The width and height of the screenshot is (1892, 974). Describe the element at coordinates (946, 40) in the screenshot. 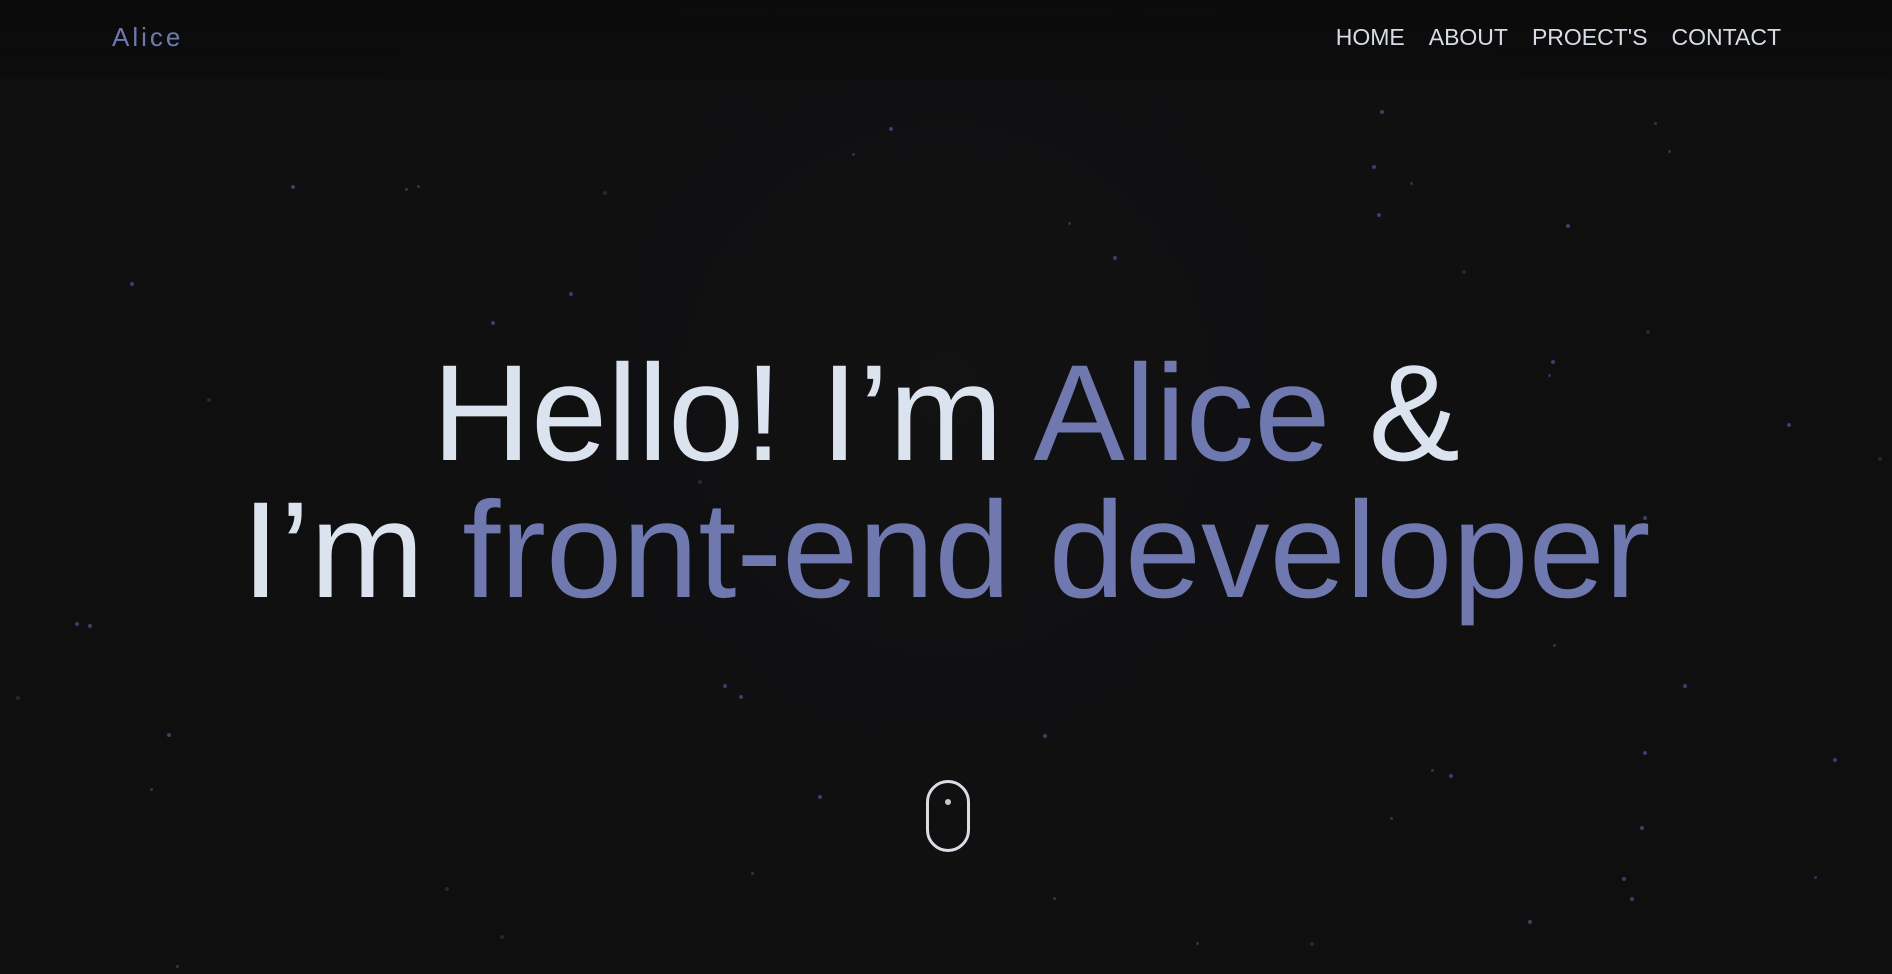

I see `top-navbar: Alice HOME ABOUT PROECT'S CONTACT` at that location.